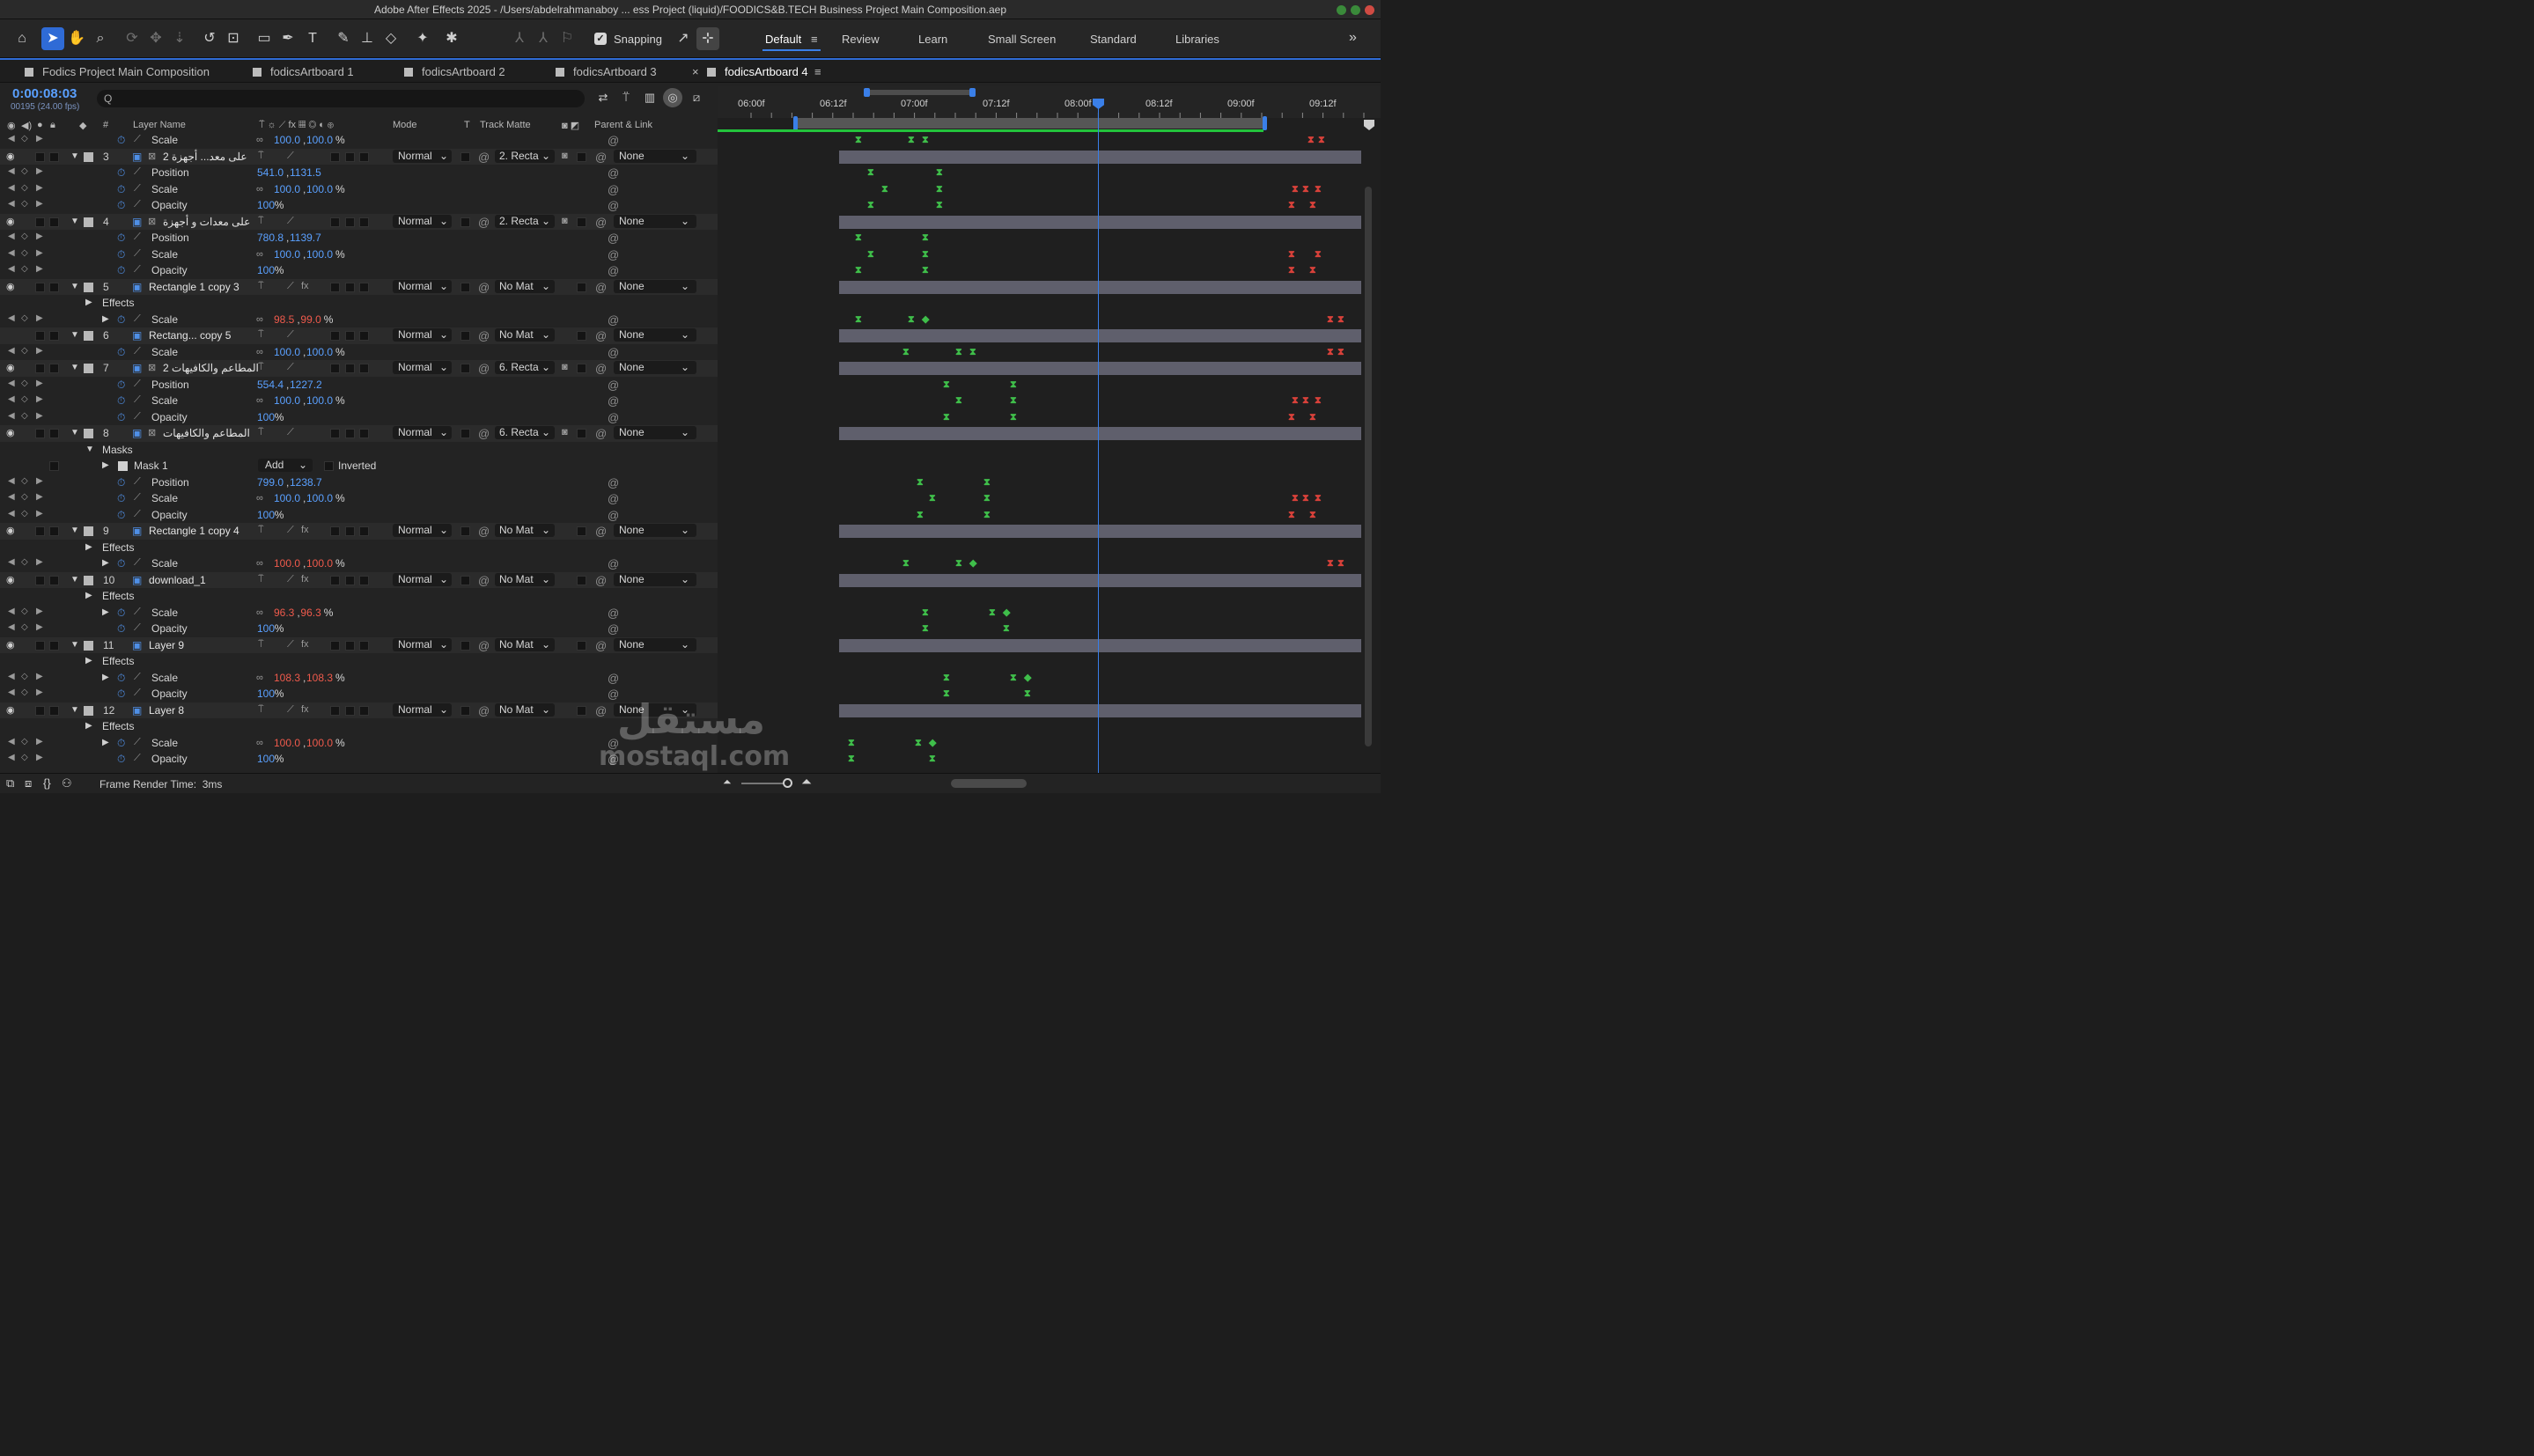 The image size is (2534, 1456). I want to click on tab-artboard-3: fodicsArtboard 3, so click(606, 71).